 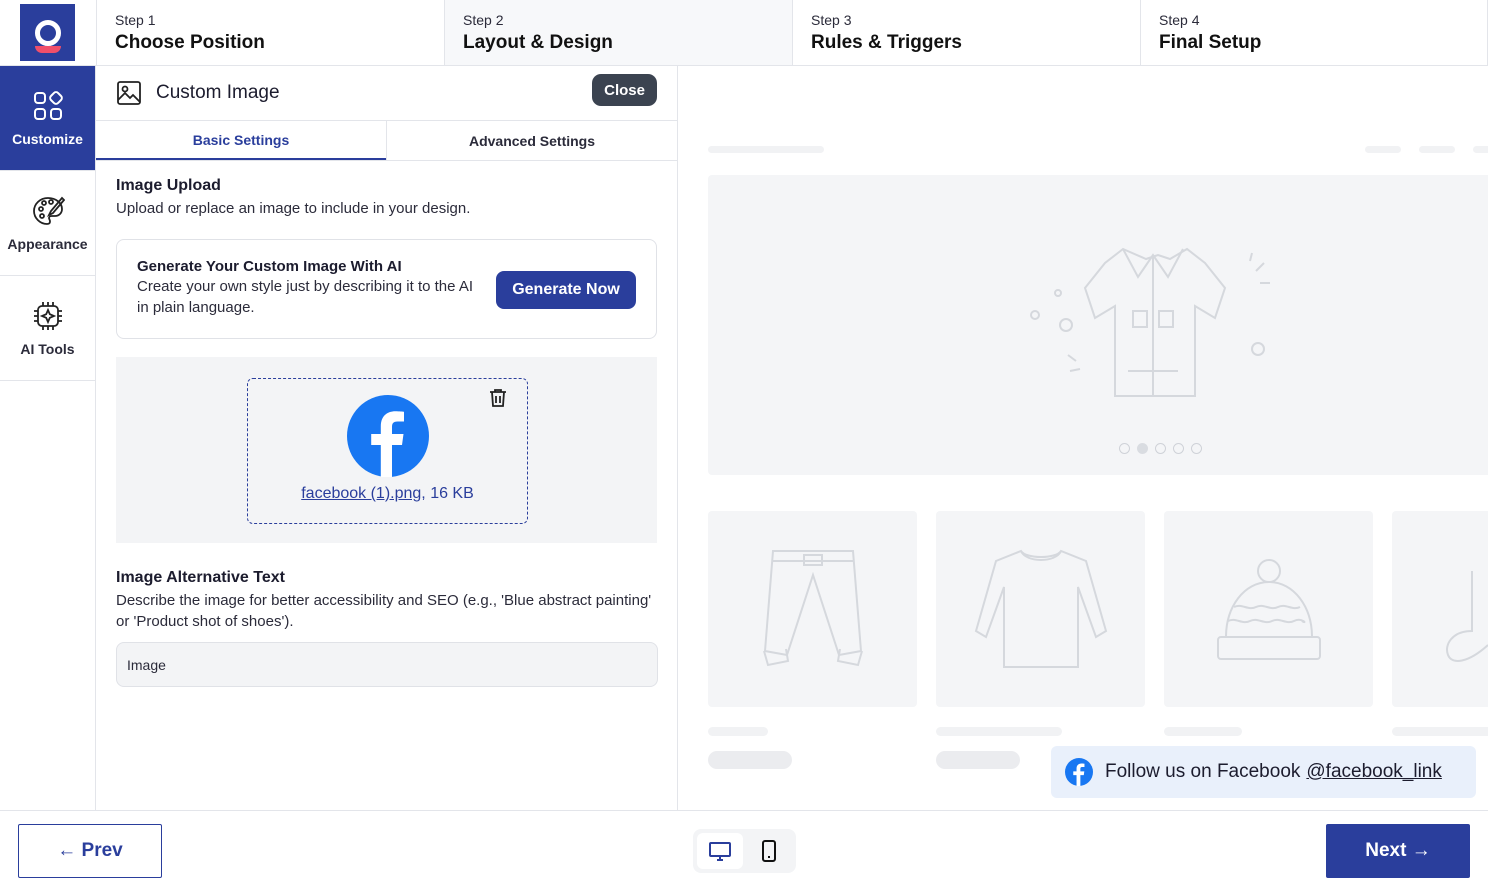 I want to click on settings-tabs: Basic Settings Advanced Settings, so click(x=386, y=140).